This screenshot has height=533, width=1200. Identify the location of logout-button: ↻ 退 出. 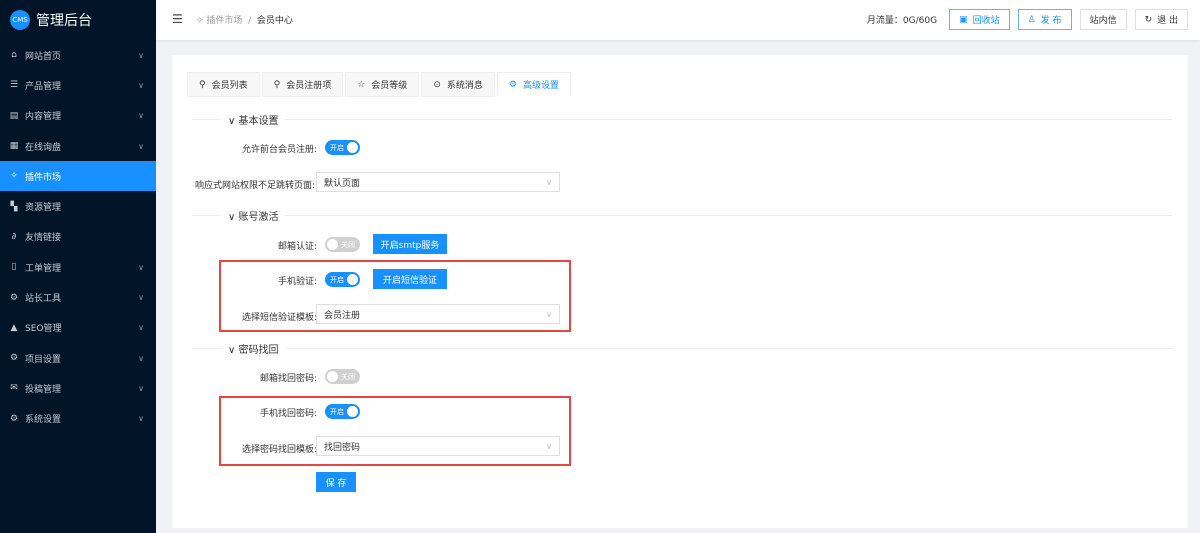
(1161, 19).